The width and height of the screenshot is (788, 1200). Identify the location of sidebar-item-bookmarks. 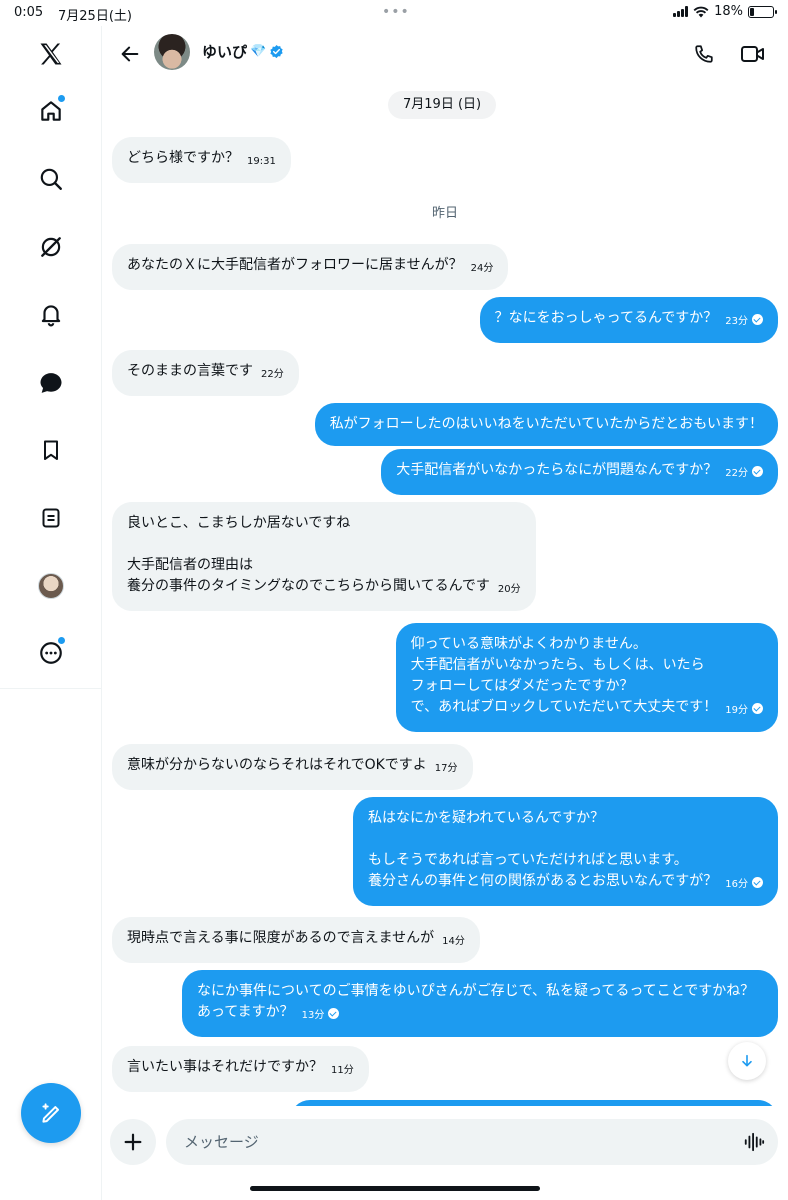
(51, 450).